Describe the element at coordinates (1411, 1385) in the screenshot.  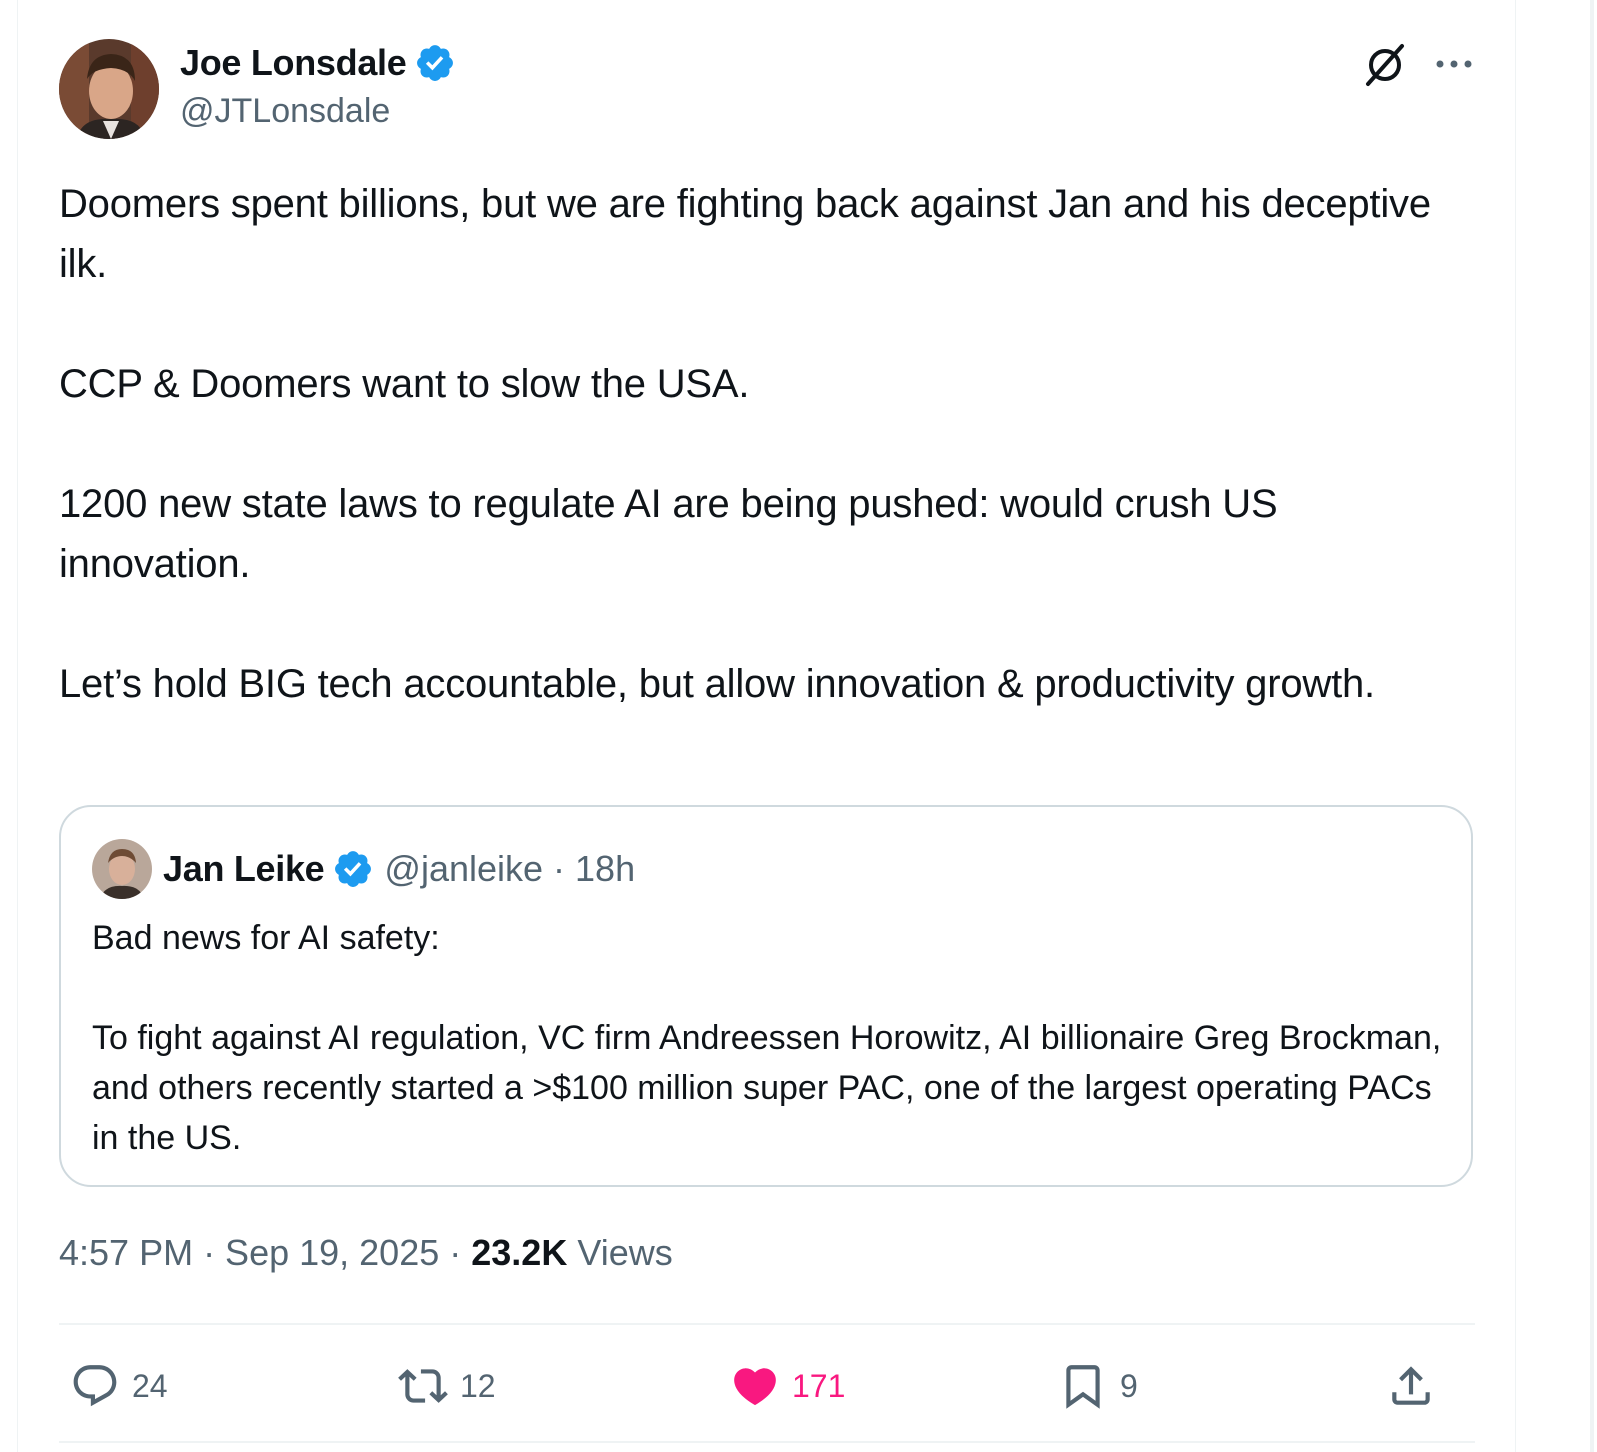
I see `share-icon` at that location.